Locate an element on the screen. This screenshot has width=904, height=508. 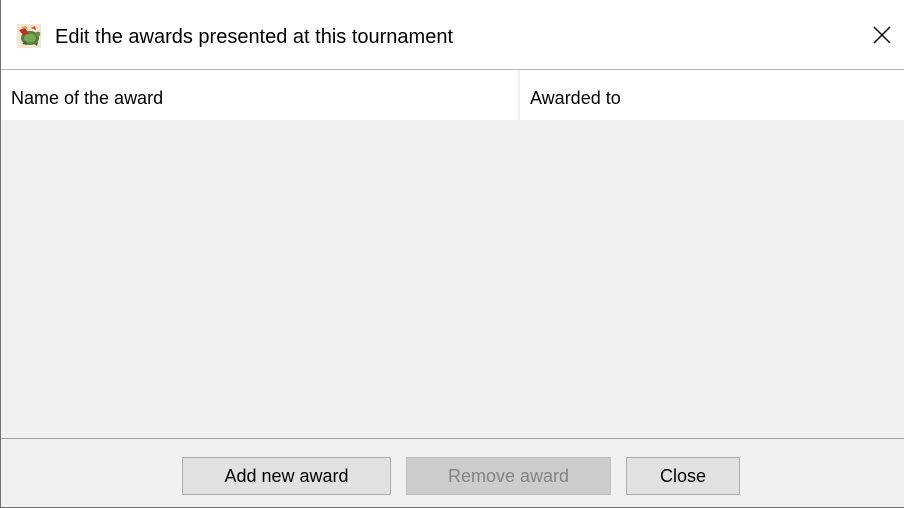
column-header-awarded-to: Awarded to is located at coordinates (712, 95).